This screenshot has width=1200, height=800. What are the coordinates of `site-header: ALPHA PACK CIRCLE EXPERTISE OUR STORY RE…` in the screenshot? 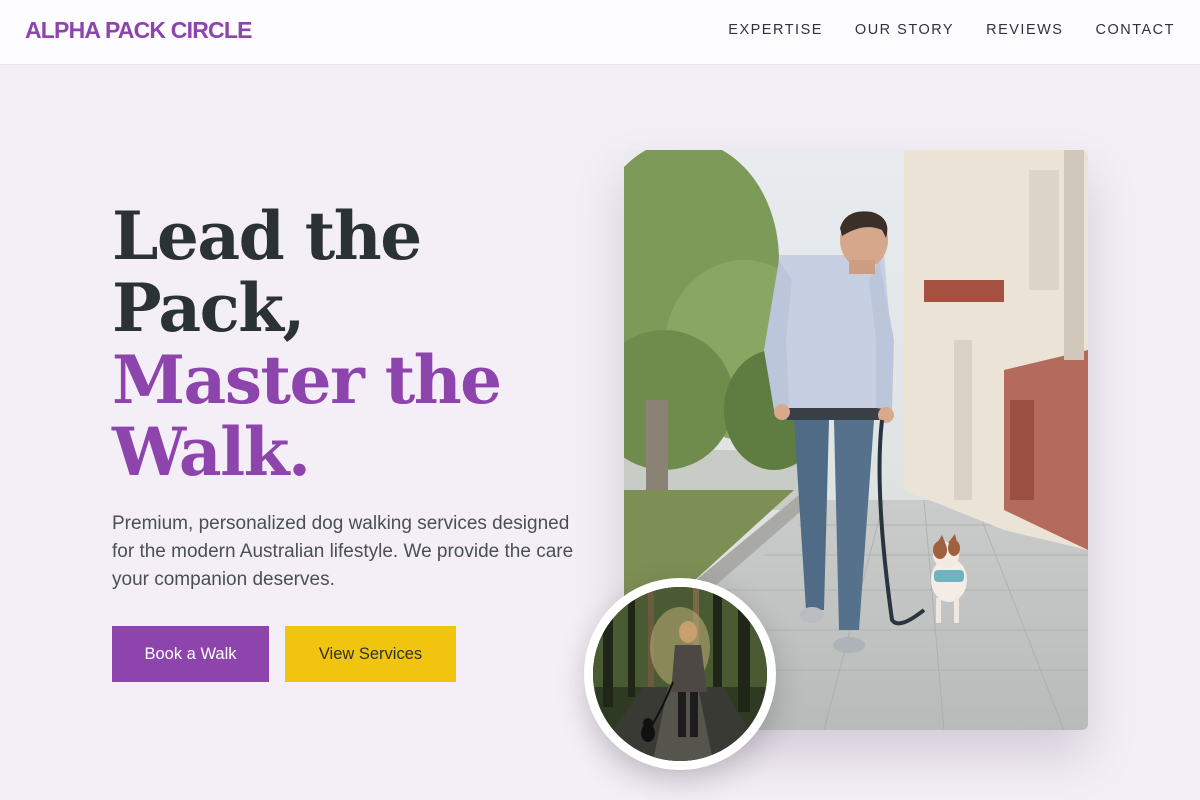 It's located at (600, 32).